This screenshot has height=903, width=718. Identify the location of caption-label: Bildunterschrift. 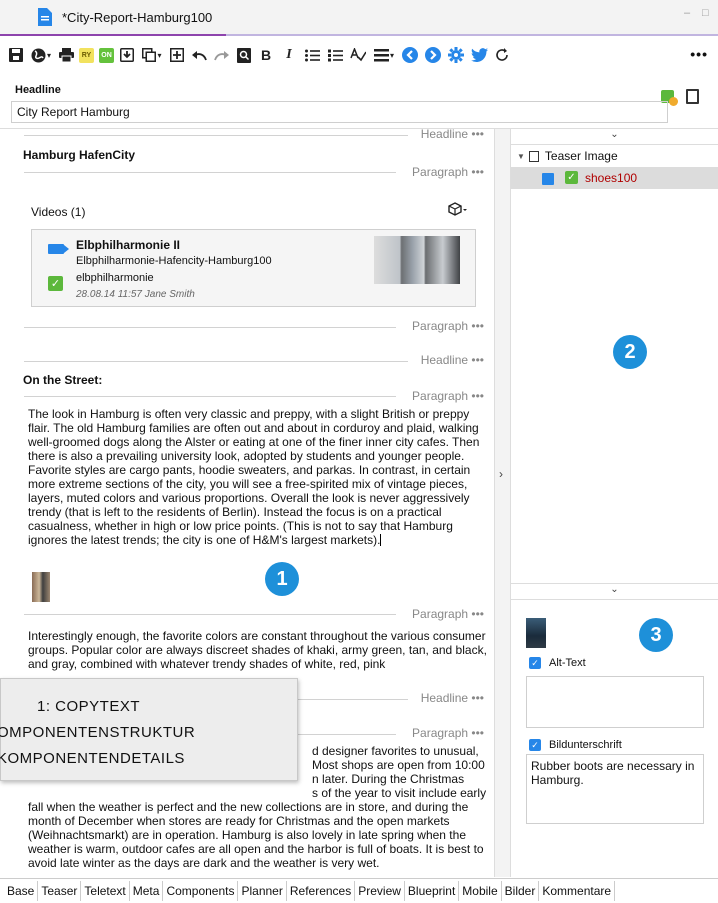
(585, 745).